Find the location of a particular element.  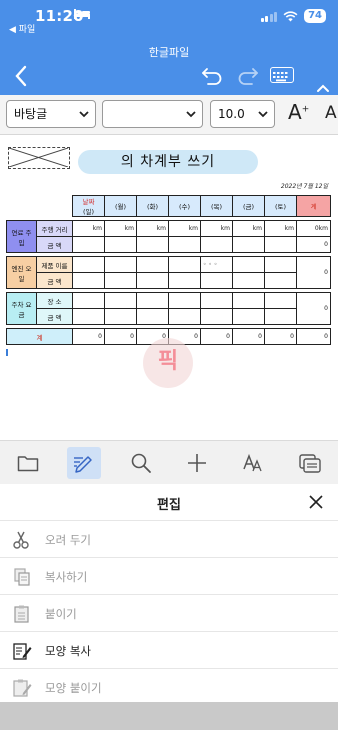

scissors-icon is located at coordinates (21, 540).